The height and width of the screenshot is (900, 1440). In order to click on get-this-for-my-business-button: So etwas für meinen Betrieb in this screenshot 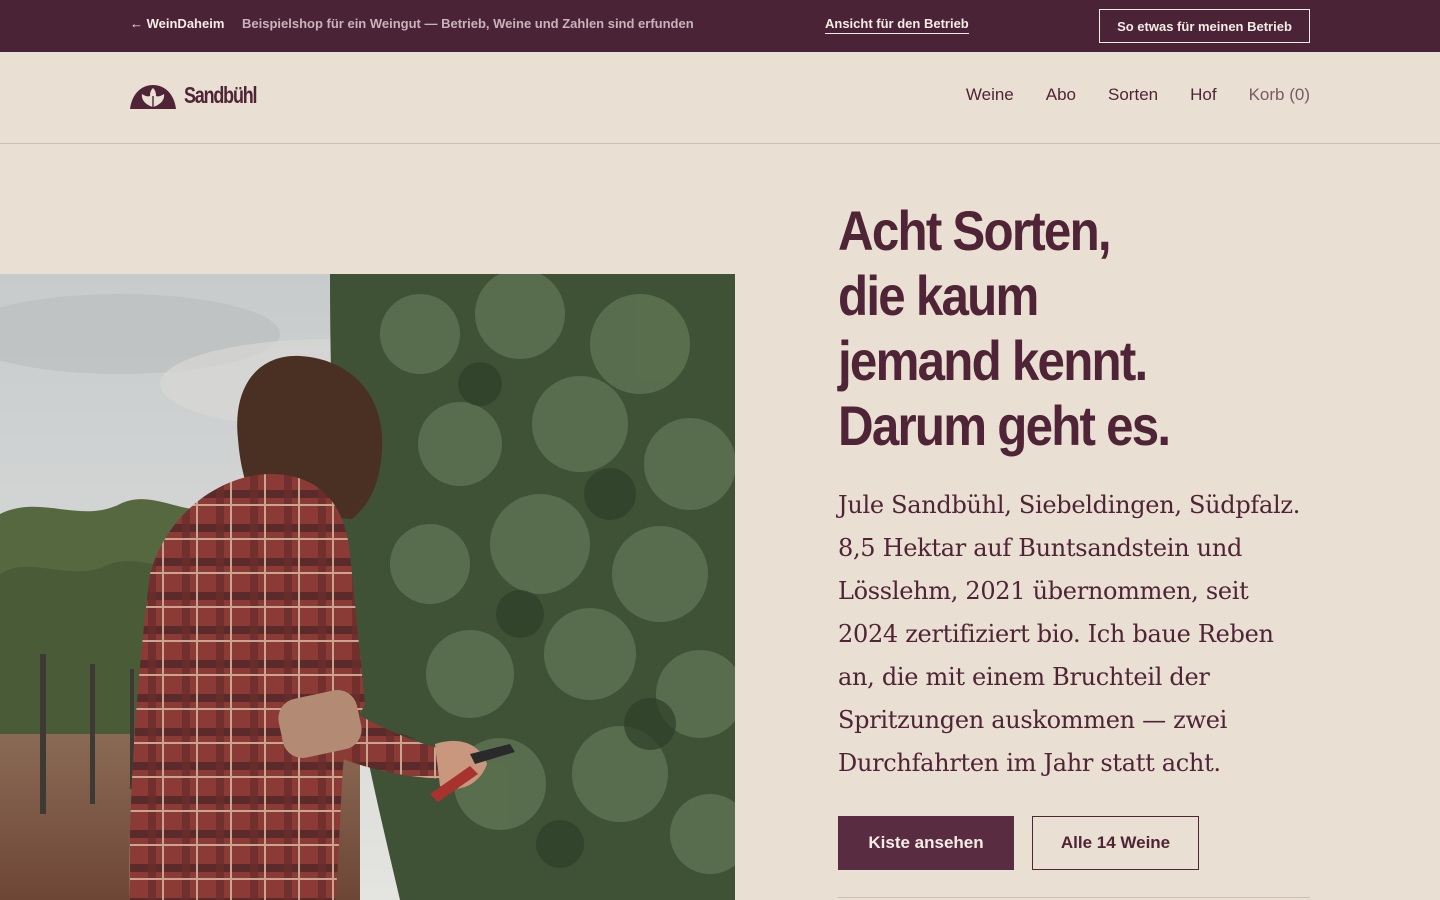, I will do `click(1204, 26)`.